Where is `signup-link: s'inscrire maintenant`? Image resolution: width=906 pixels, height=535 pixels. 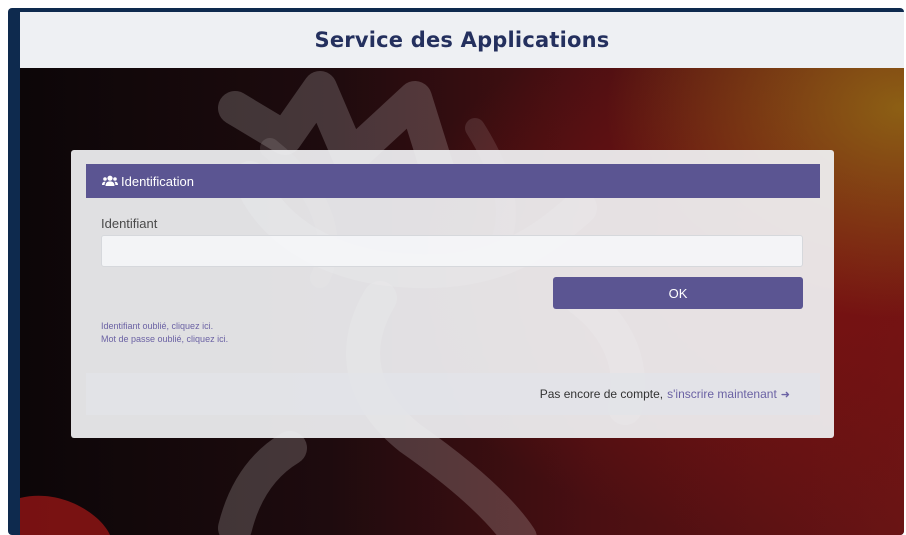 signup-link: s'inscrire maintenant is located at coordinates (722, 394).